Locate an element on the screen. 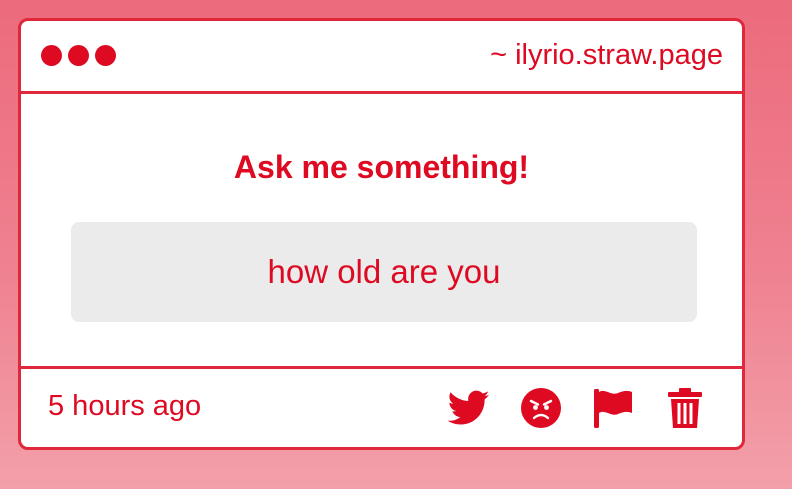  timestamp: 5 hours ago is located at coordinates (125, 406).